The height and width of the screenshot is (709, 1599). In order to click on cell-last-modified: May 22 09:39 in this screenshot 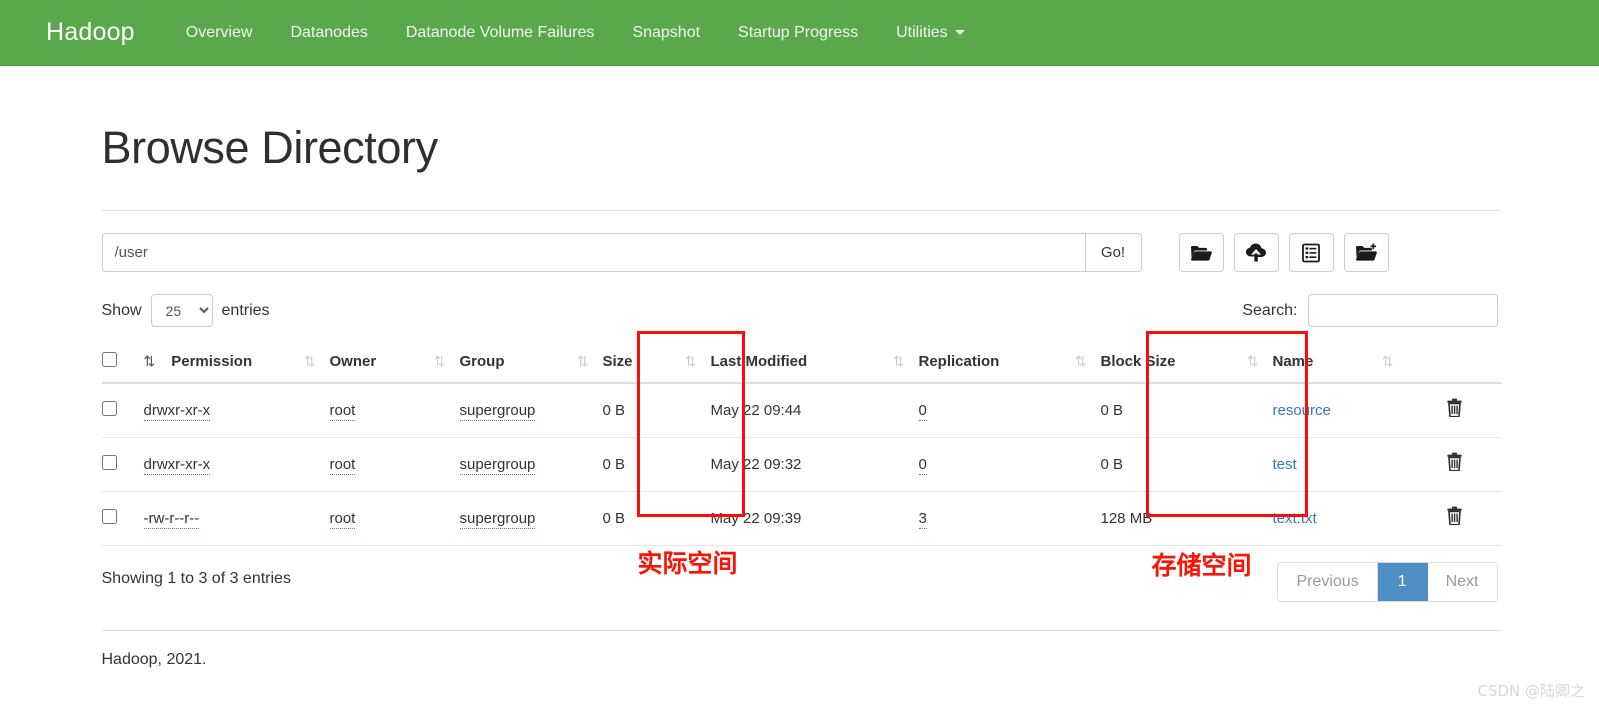, I will do `click(814, 518)`.